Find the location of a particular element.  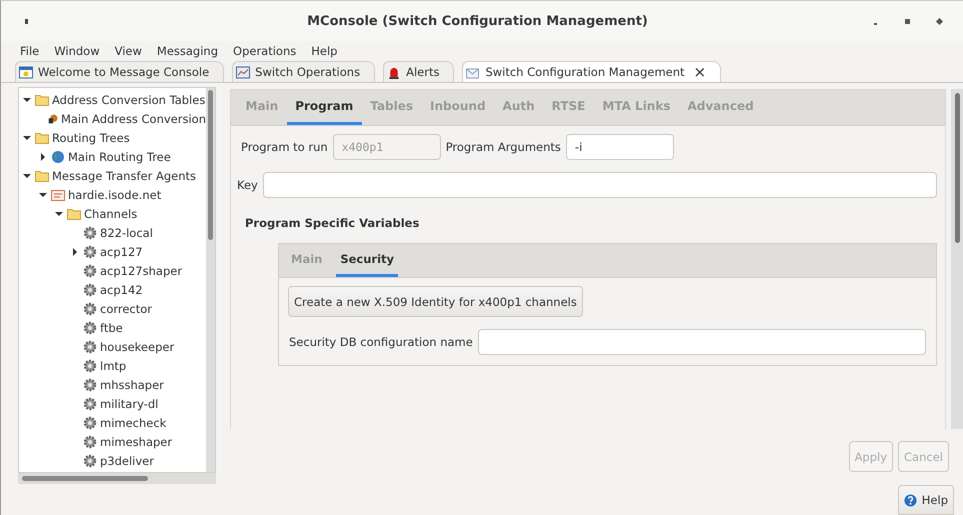

tree-item: acp127shaper is located at coordinates (141, 271).